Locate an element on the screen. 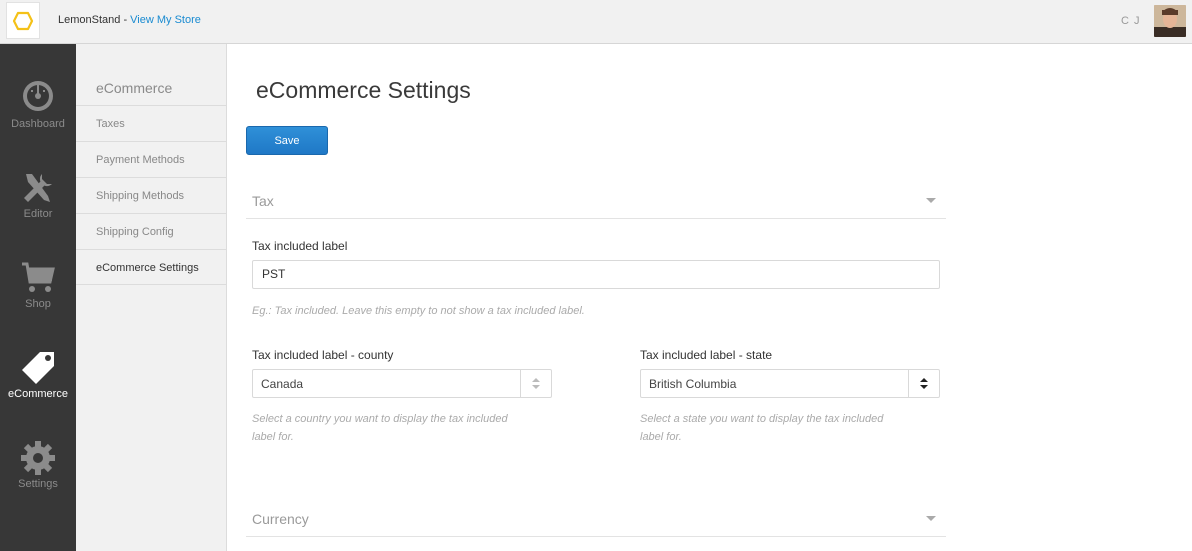 The image size is (1192, 551). lemonstand-logo is located at coordinates (23, 20).